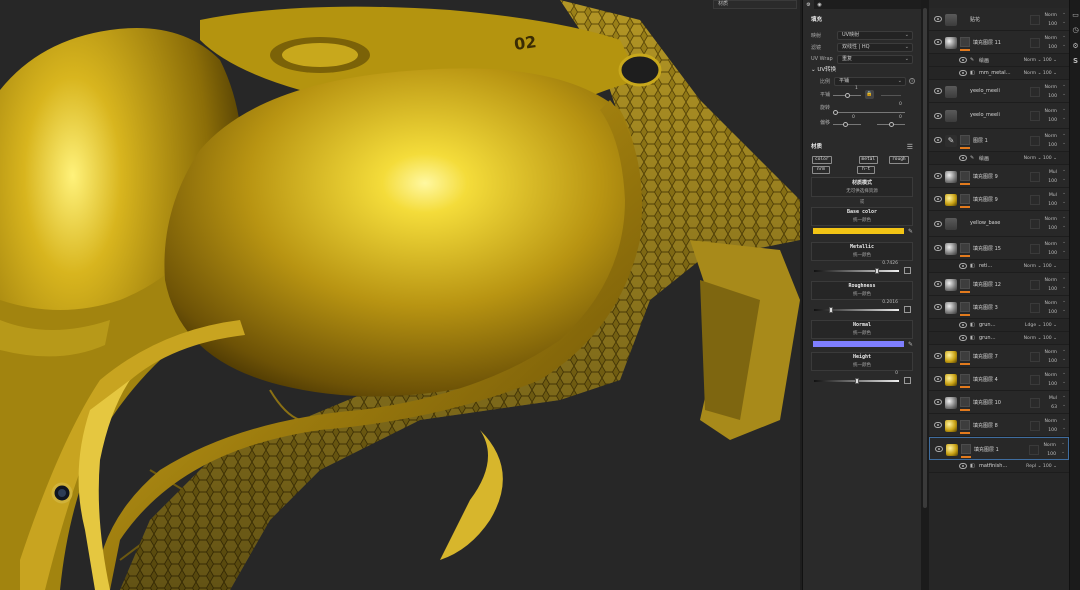 Image resolution: width=1080 pixels, height=590 pixels. I want to click on layer-name: 填充图层 8, so click(985, 425).